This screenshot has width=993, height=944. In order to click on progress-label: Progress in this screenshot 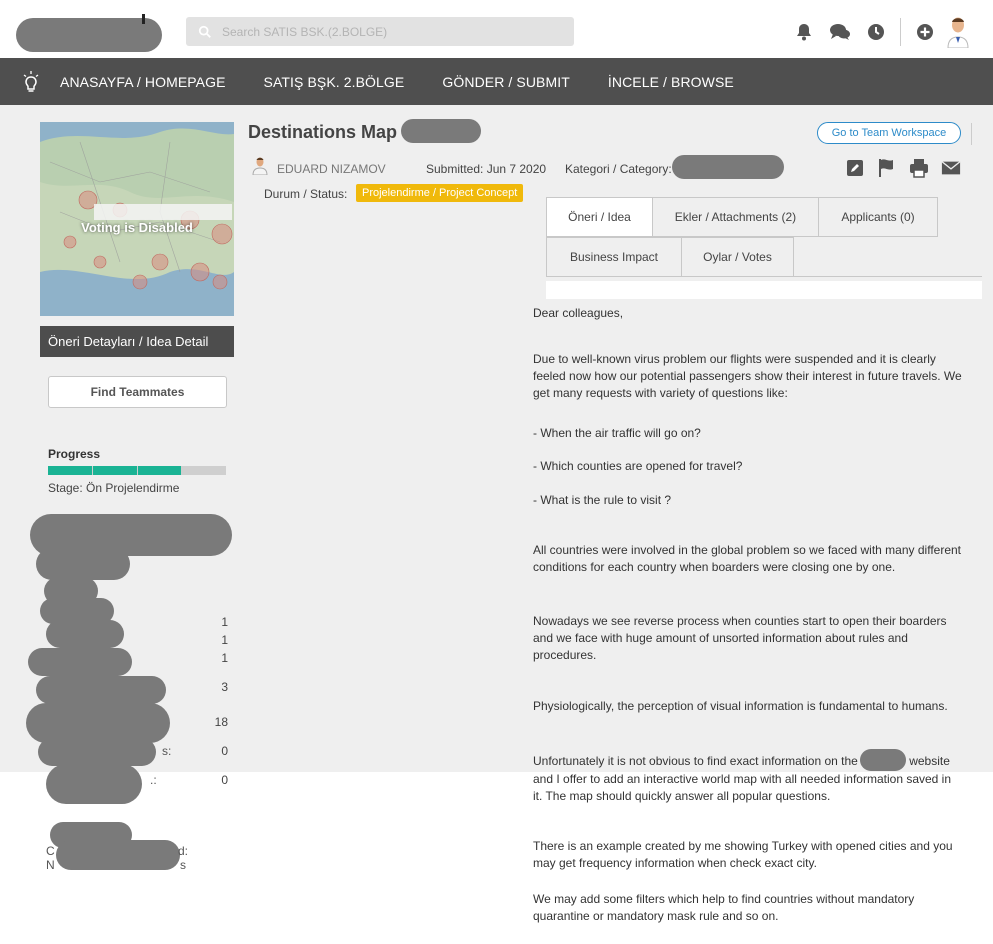, I will do `click(74, 454)`.